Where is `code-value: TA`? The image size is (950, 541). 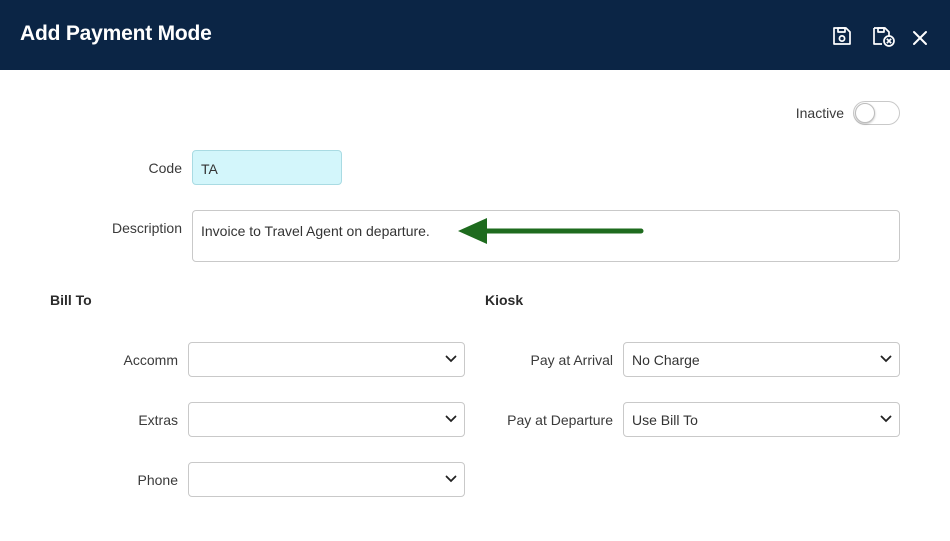 code-value: TA is located at coordinates (209, 169).